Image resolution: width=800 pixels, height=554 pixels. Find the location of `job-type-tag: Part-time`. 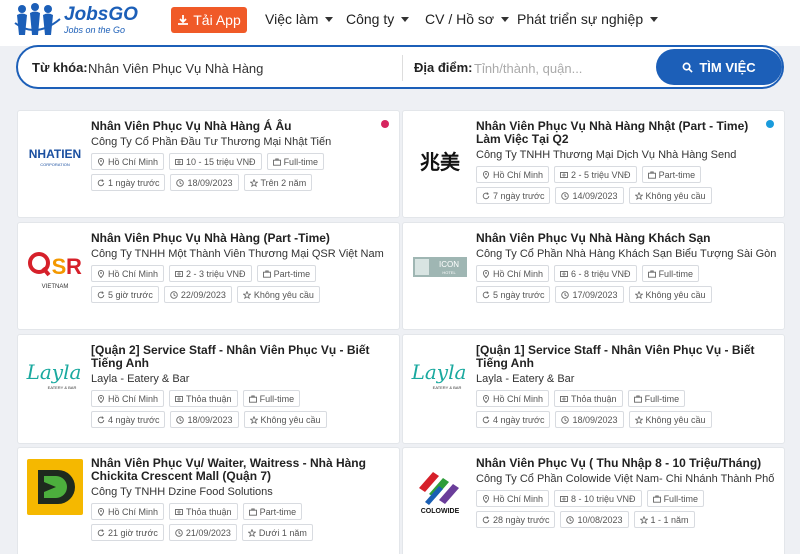

job-type-tag: Part-time is located at coordinates (671, 174).